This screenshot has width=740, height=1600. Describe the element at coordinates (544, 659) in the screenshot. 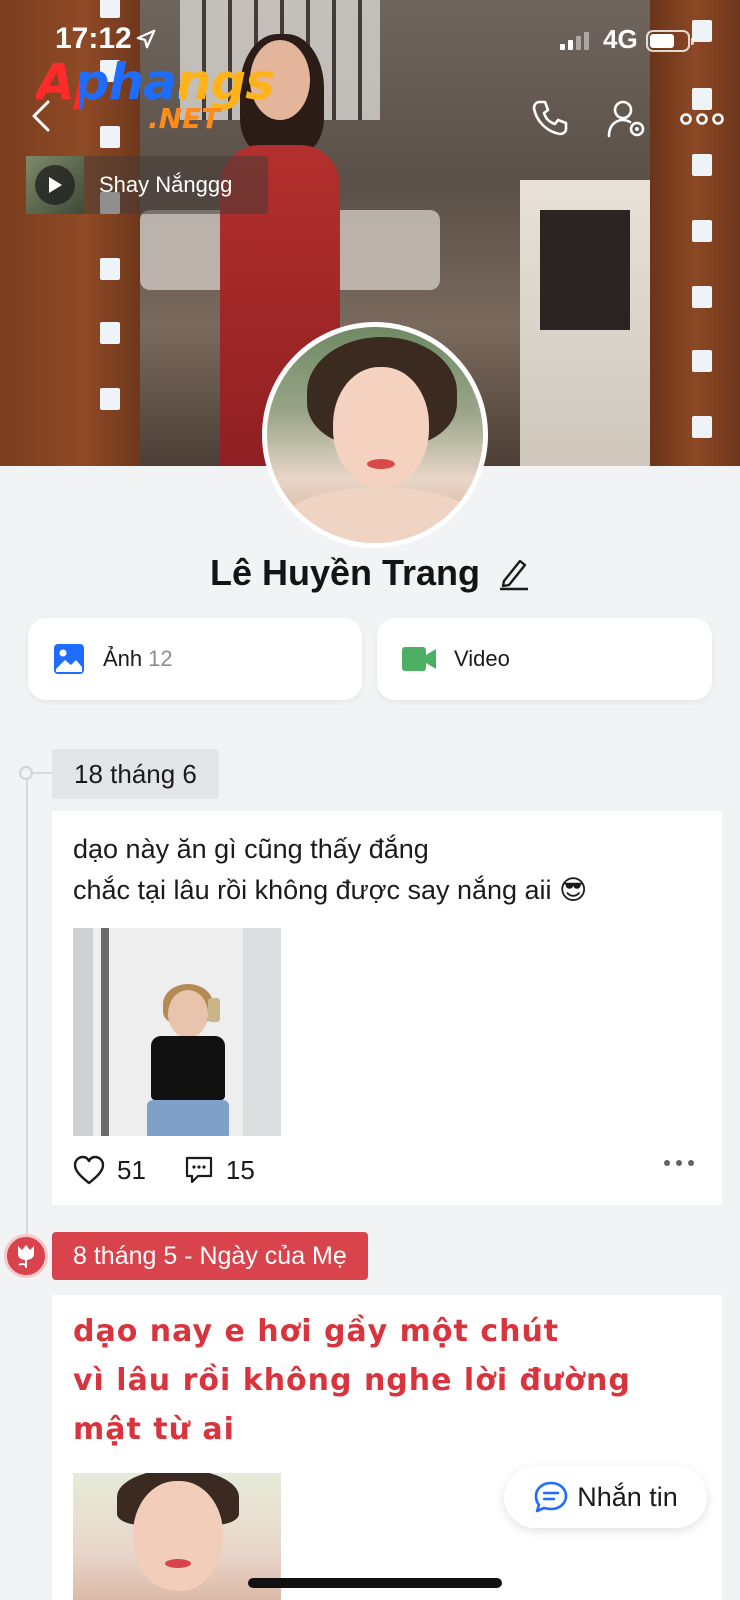

I see `videos-card: Video` at that location.